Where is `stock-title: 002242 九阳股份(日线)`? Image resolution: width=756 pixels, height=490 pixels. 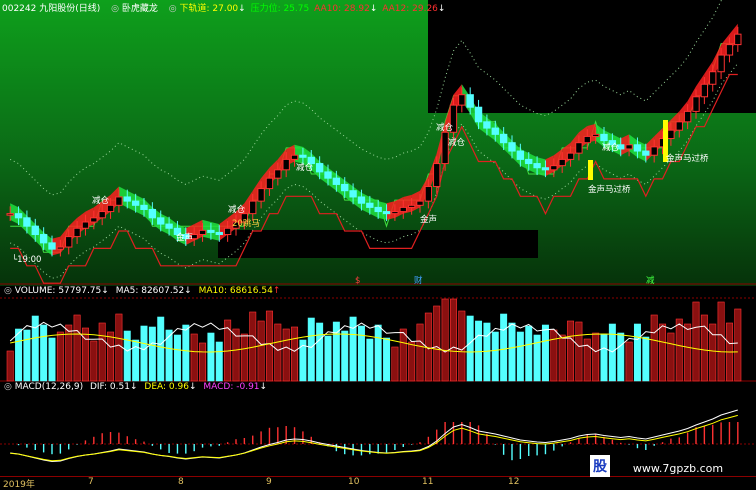
stock-title: 002242 九阳股份(日线) is located at coordinates (51, 9).